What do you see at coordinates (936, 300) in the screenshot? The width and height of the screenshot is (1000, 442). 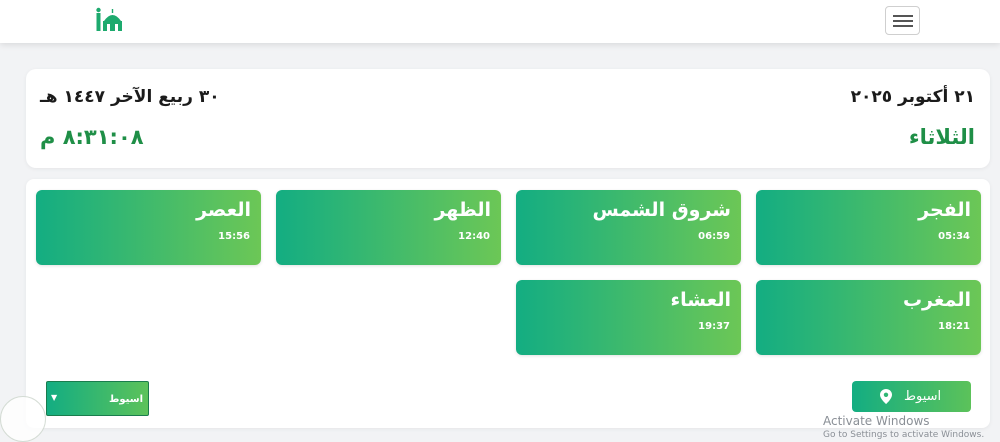 I see `prayer-name: المغرب` at bounding box center [936, 300].